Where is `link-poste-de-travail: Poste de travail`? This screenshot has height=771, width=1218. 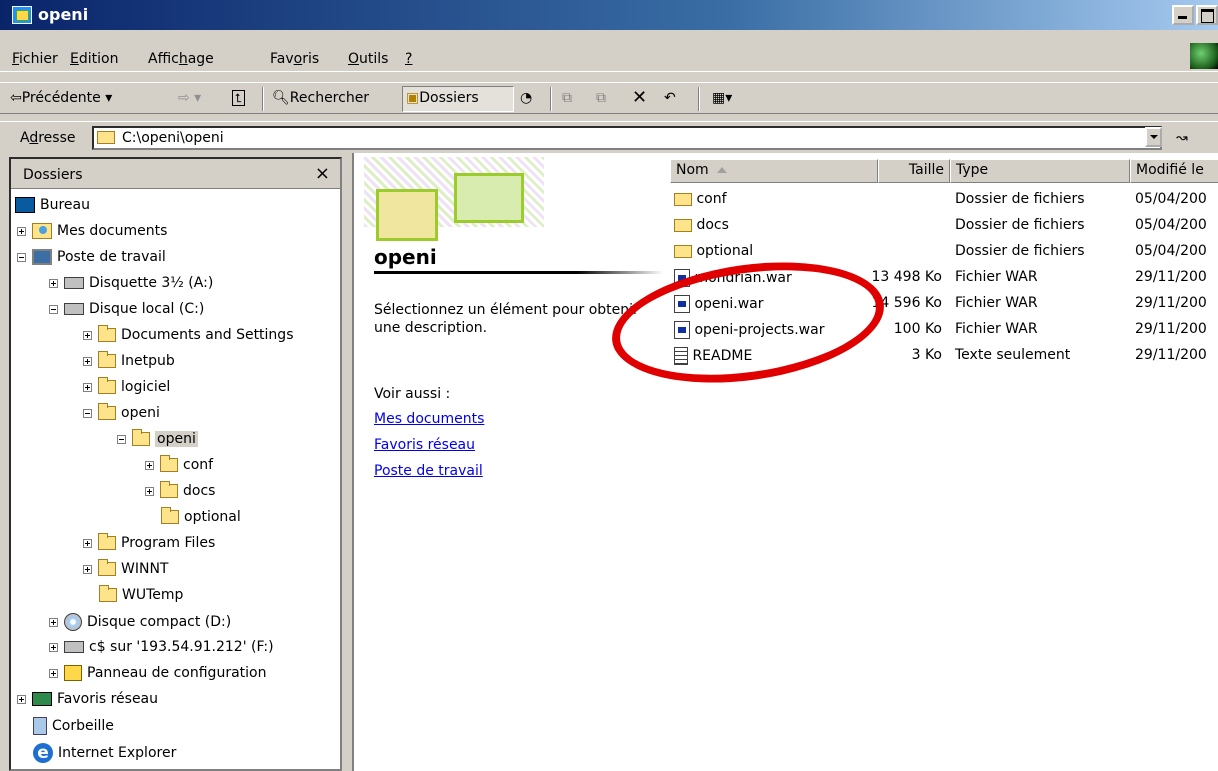
link-poste-de-travail: Poste de travail is located at coordinates (428, 471).